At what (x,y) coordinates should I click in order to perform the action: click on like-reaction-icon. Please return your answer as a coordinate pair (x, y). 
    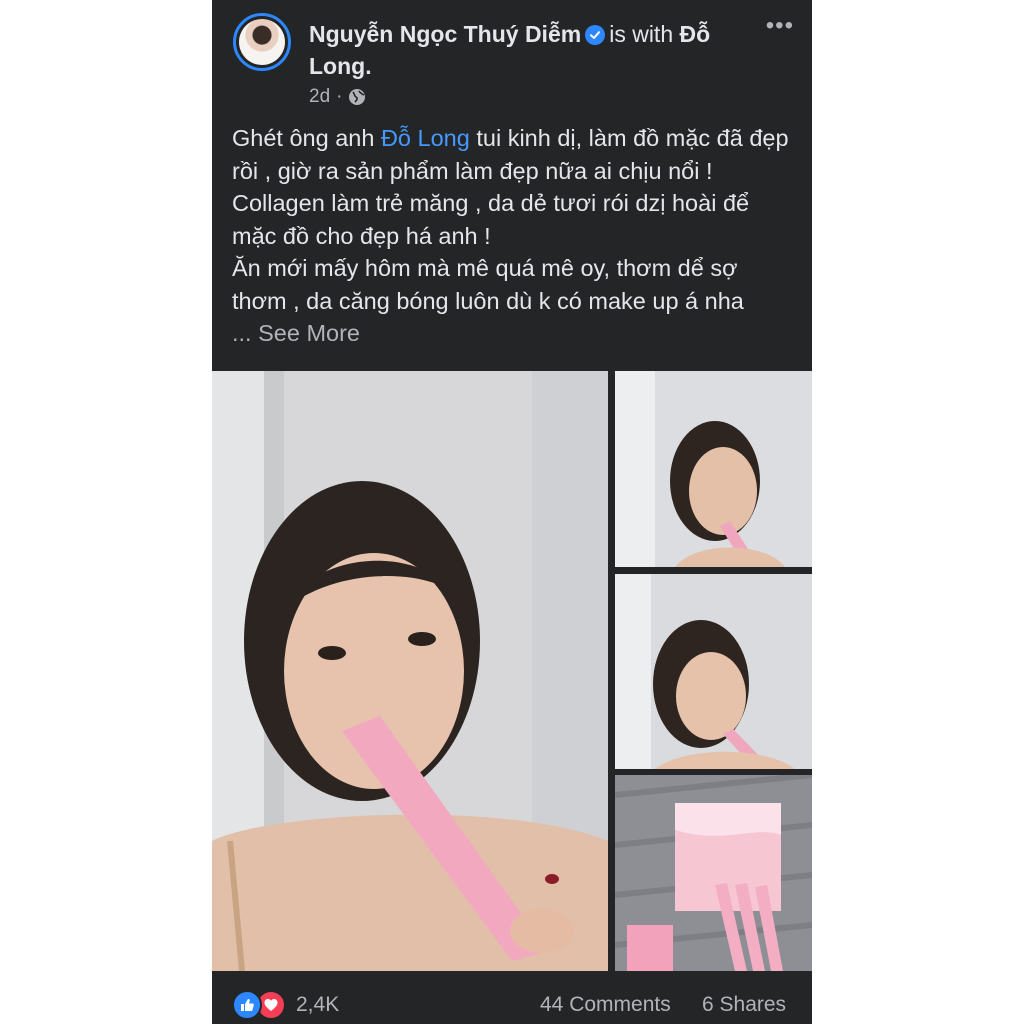
    Looking at the image, I should click on (247, 1005).